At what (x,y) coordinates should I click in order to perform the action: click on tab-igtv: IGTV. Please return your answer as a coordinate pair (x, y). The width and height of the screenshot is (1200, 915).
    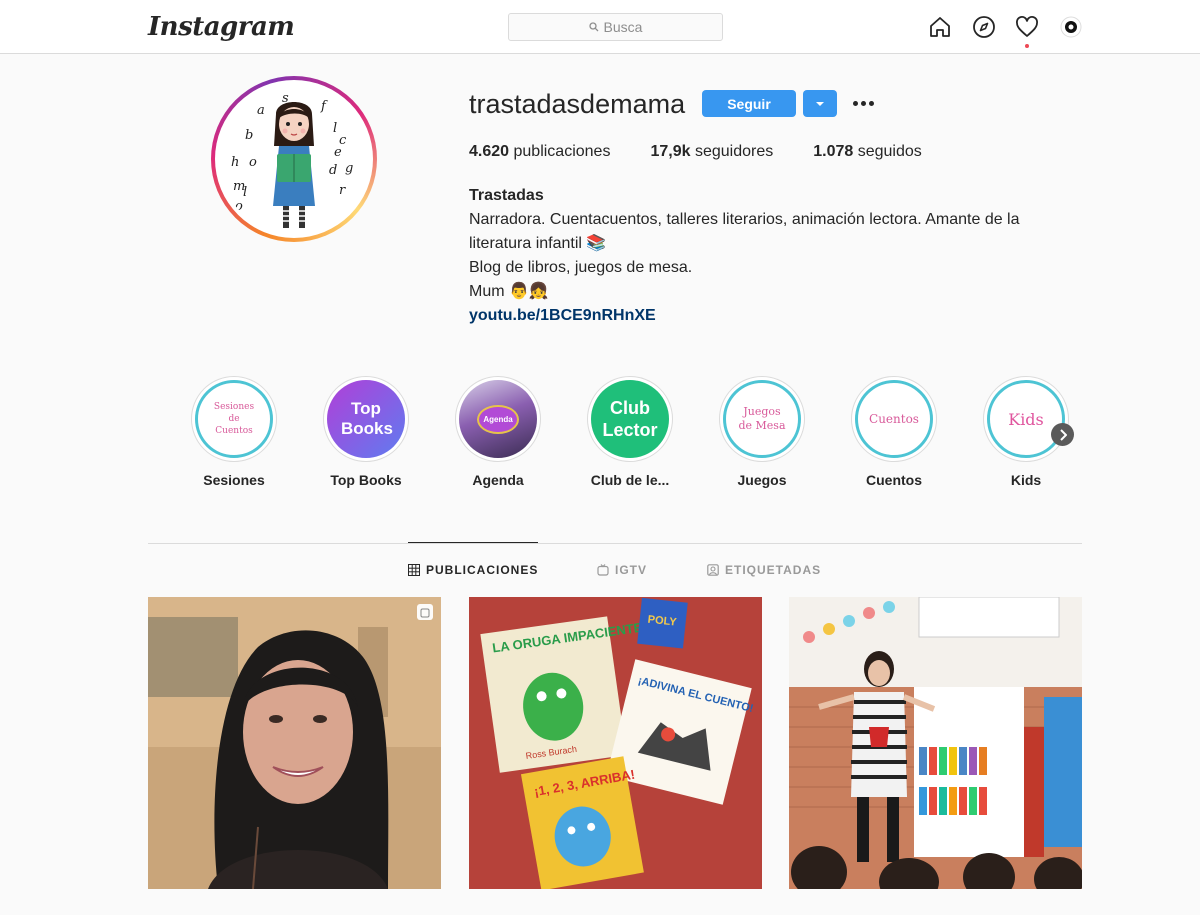
    Looking at the image, I should click on (622, 570).